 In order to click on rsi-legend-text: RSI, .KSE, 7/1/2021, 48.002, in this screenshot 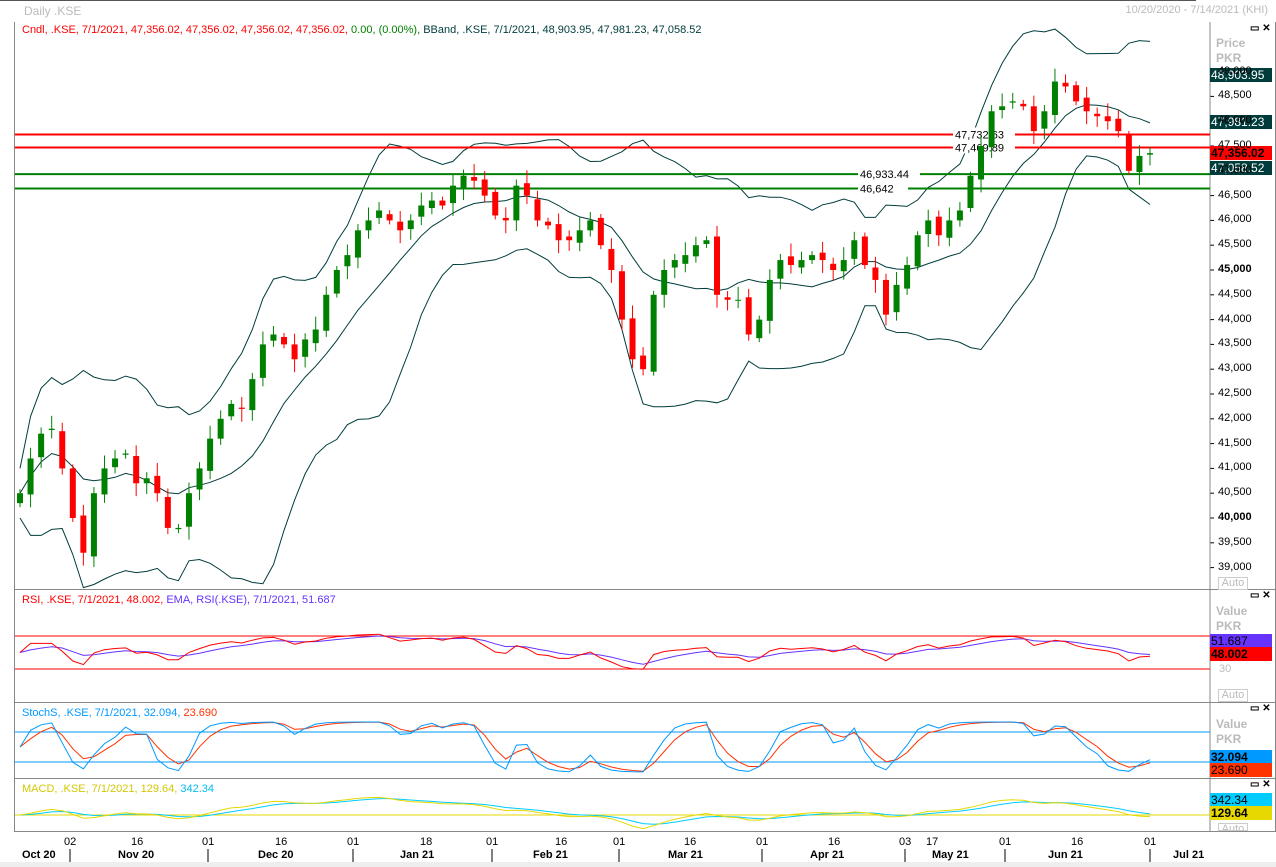, I will do `click(93, 600)`.